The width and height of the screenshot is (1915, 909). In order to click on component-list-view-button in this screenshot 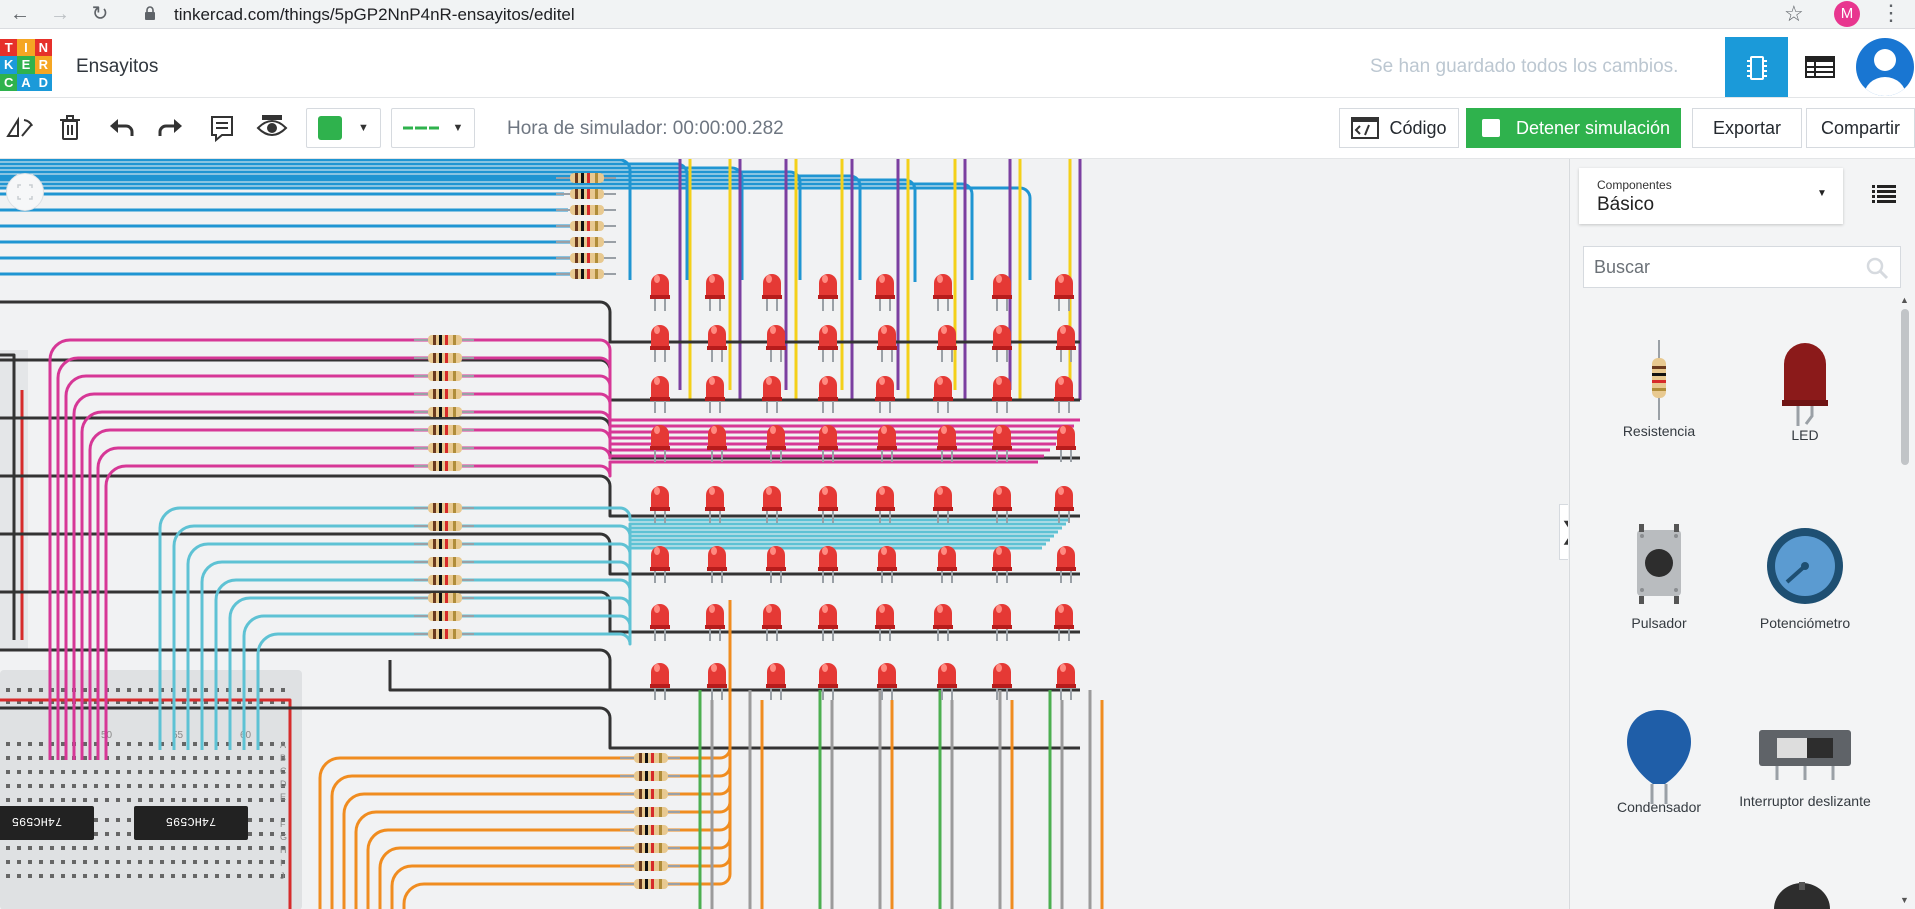, I will do `click(1819, 67)`.